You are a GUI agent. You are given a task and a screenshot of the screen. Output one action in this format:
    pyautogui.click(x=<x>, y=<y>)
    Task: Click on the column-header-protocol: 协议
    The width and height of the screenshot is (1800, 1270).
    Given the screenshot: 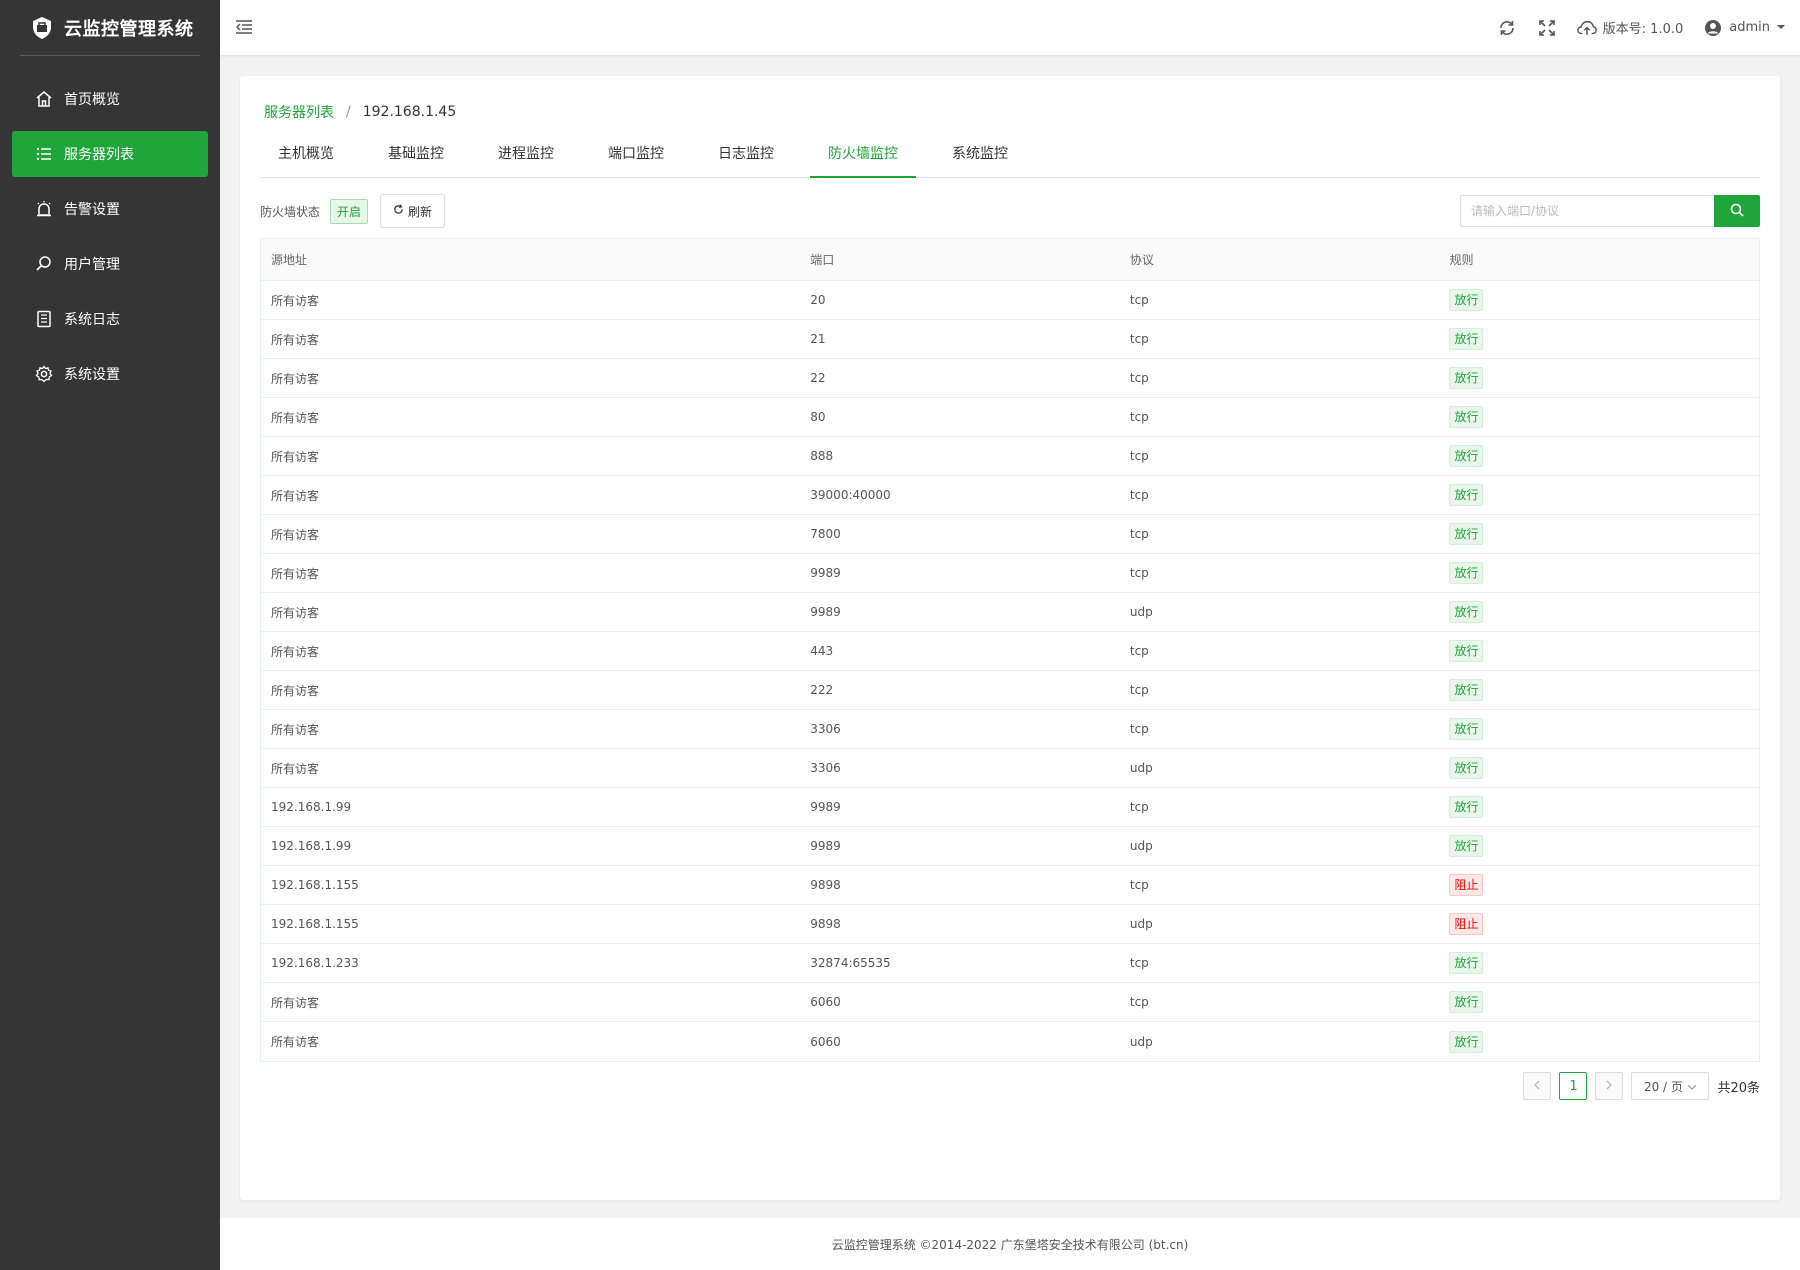 What is the action you would take?
    pyautogui.click(x=1141, y=260)
    